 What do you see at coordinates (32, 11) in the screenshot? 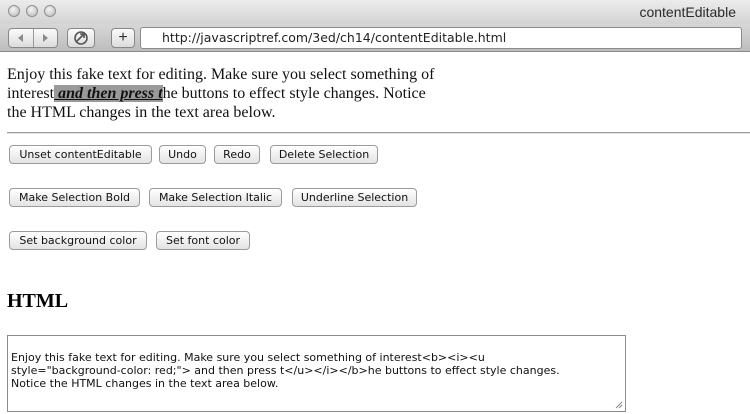
I see `minimize-window-button` at bounding box center [32, 11].